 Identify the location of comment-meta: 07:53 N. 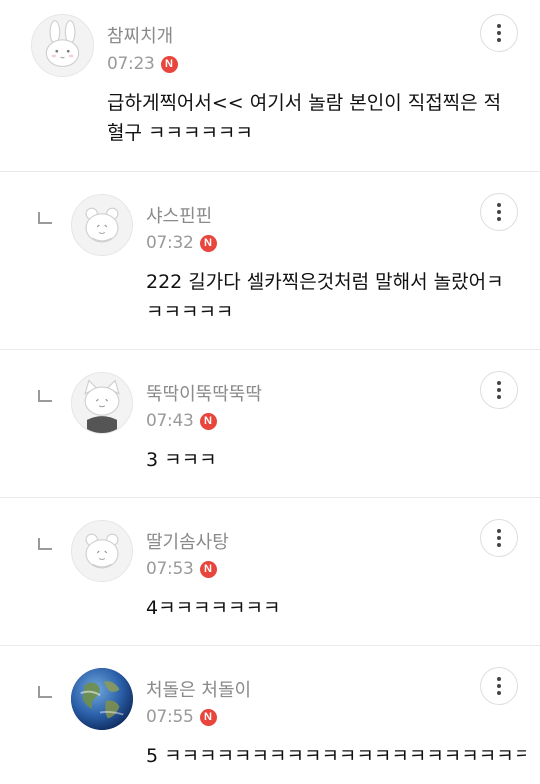
(181, 569).